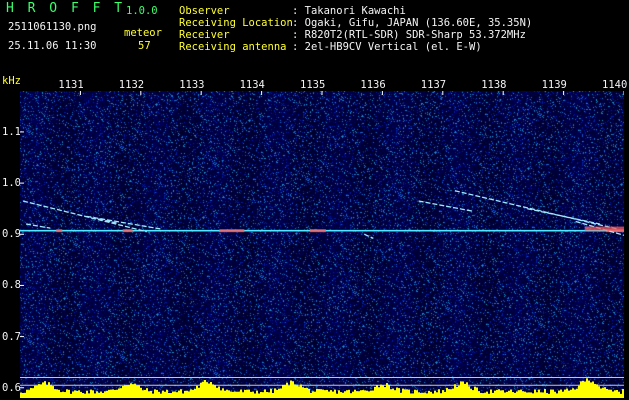 The width and height of the screenshot is (629, 400). I want to click on observer-label: Observer, so click(204, 11).